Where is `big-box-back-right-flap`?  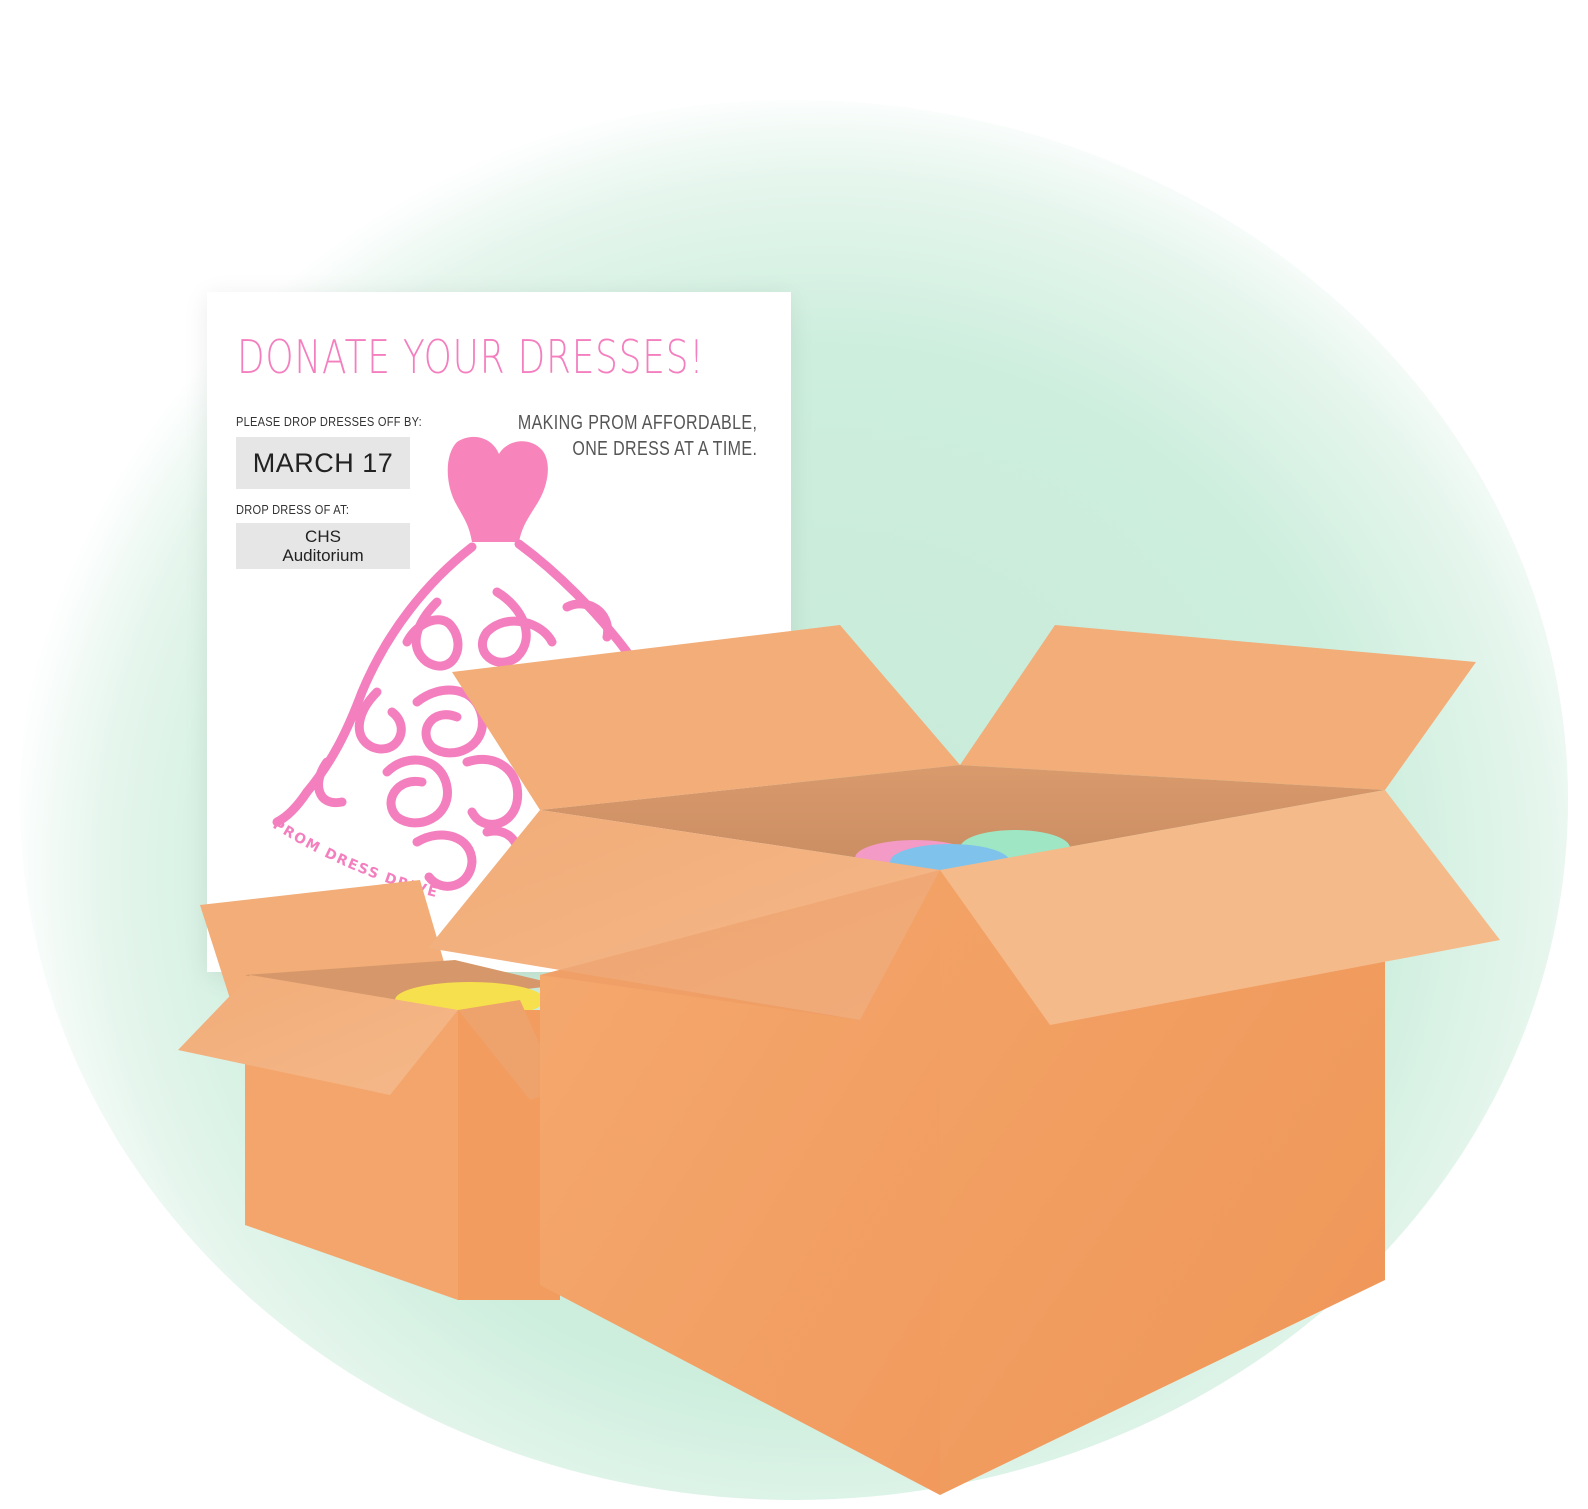 big-box-back-right-flap is located at coordinates (1218, 707).